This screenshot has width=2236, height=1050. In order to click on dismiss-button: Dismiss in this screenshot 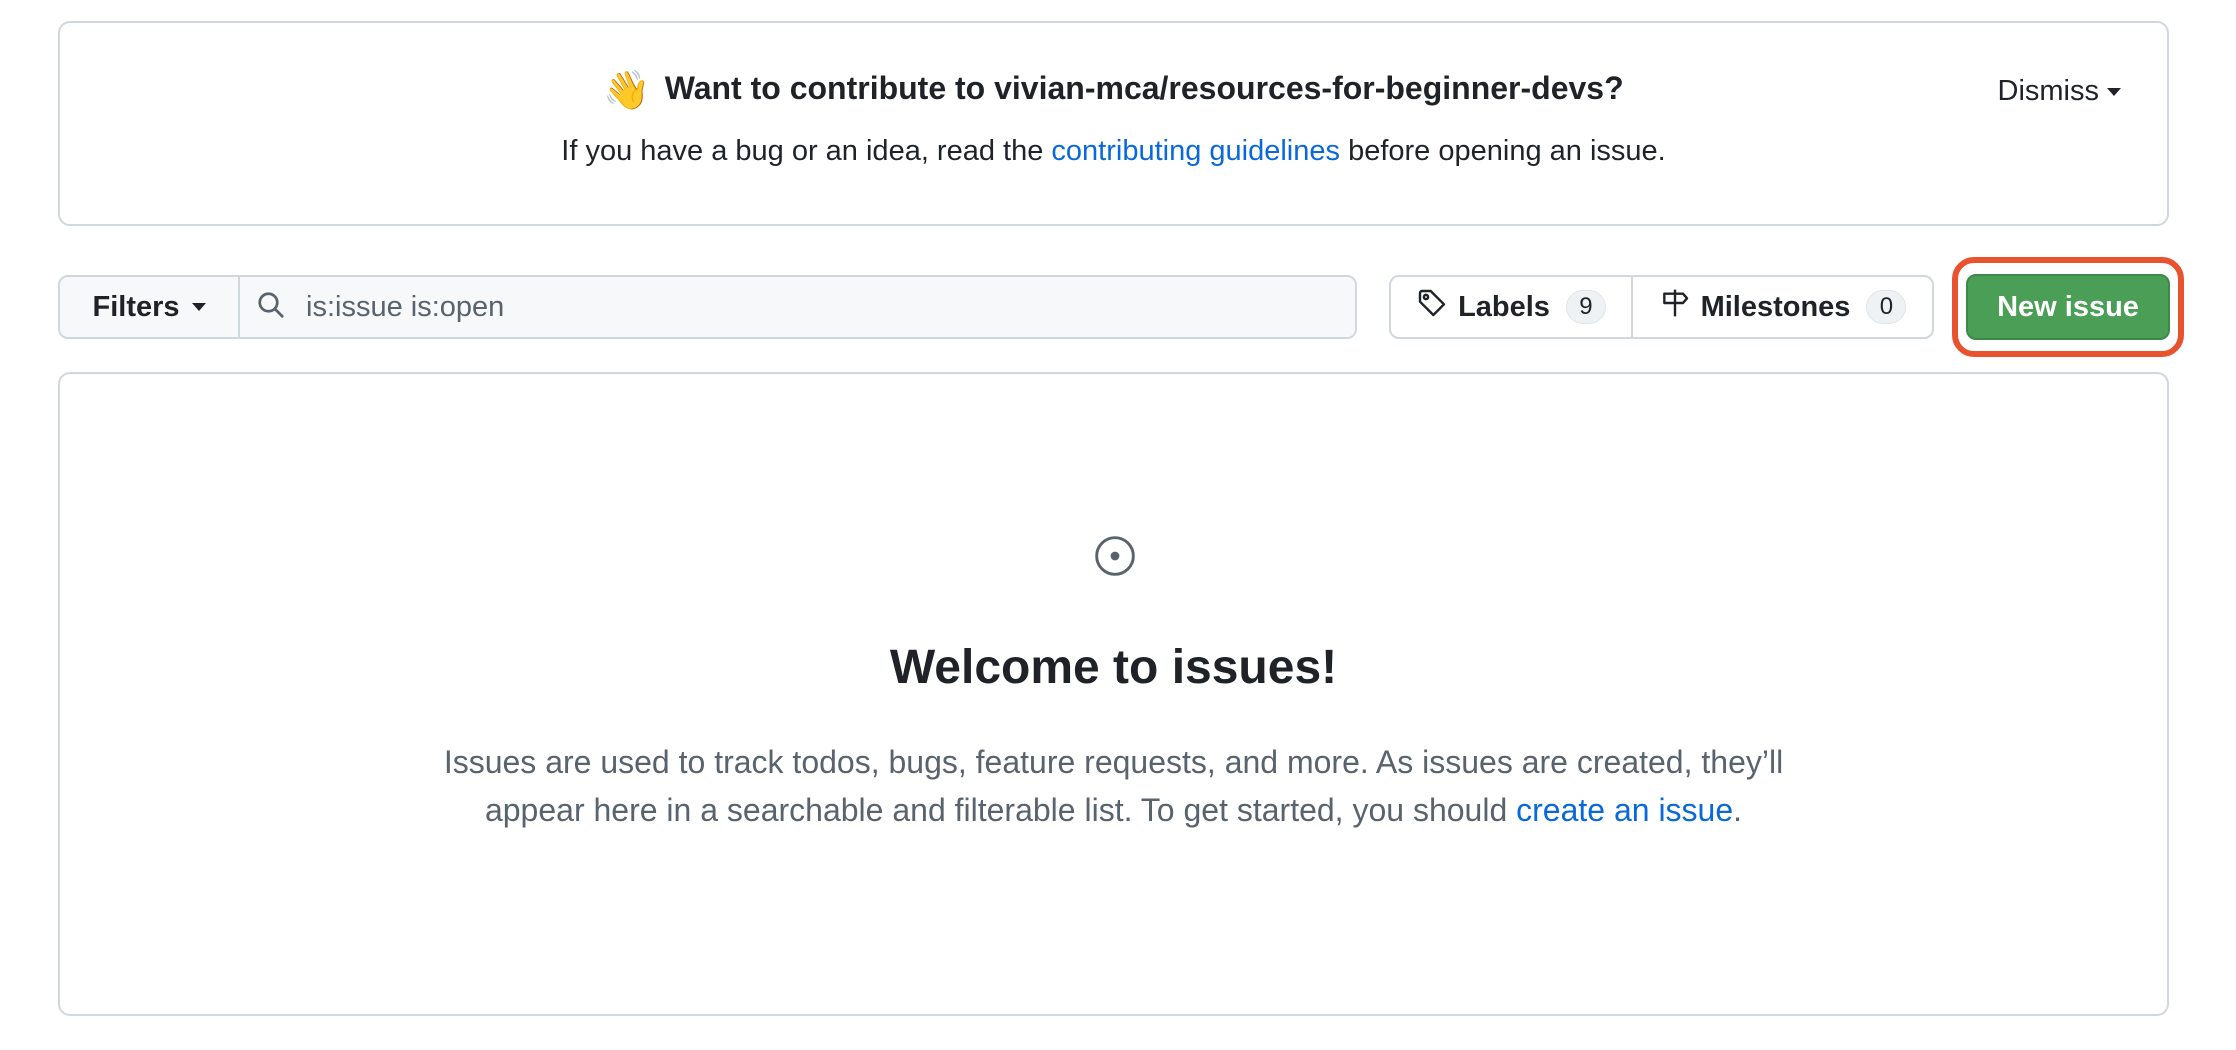, I will do `click(2059, 91)`.